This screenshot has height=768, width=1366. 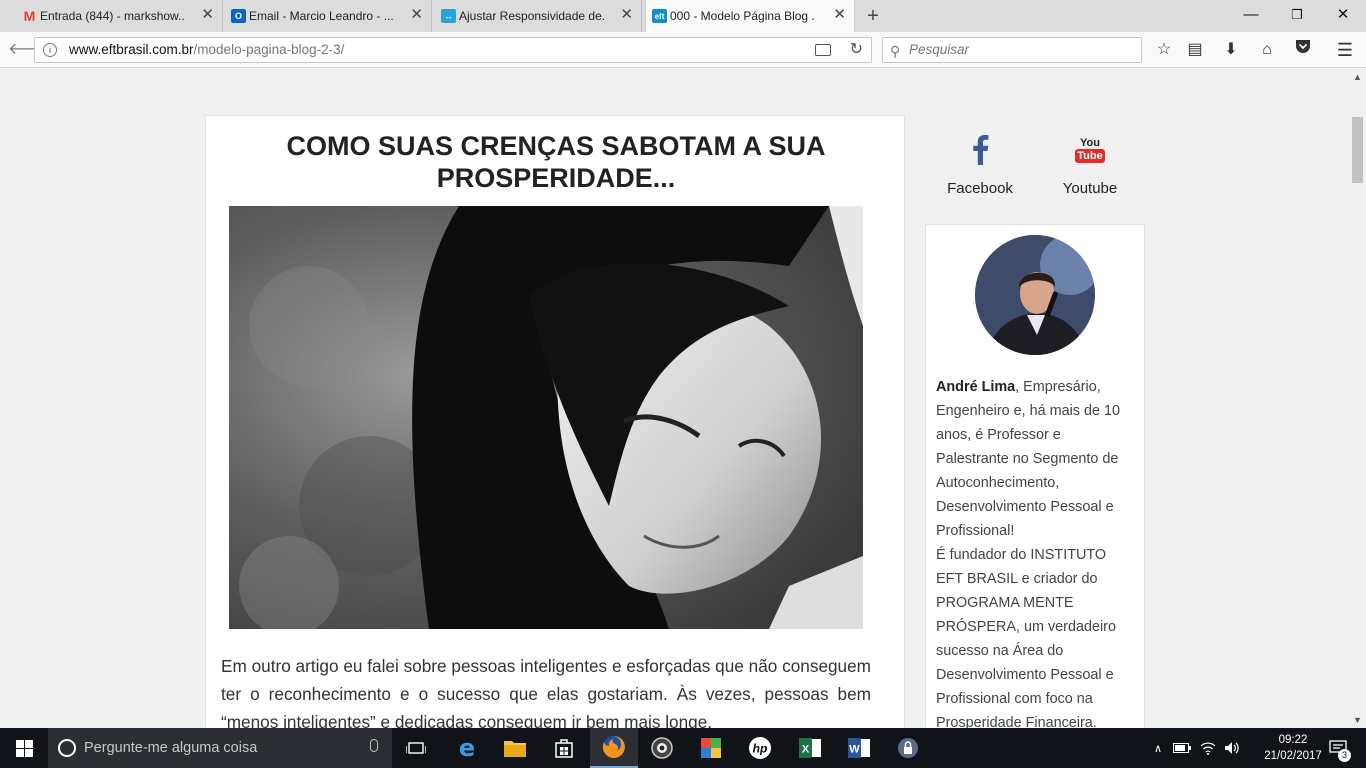 What do you see at coordinates (131, 49) in the screenshot?
I see `url-host: www.eftbrasil.com.br` at bounding box center [131, 49].